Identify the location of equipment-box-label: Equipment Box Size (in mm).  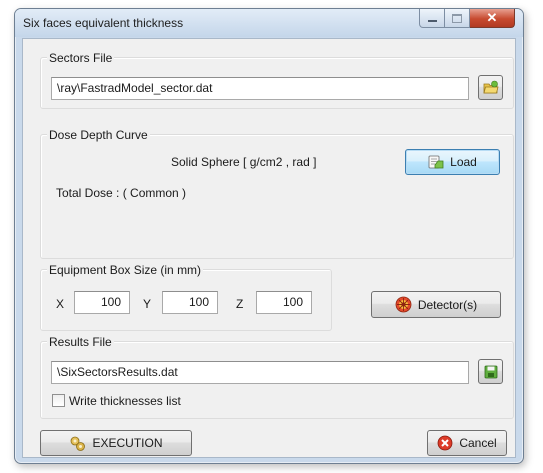
(125, 270).